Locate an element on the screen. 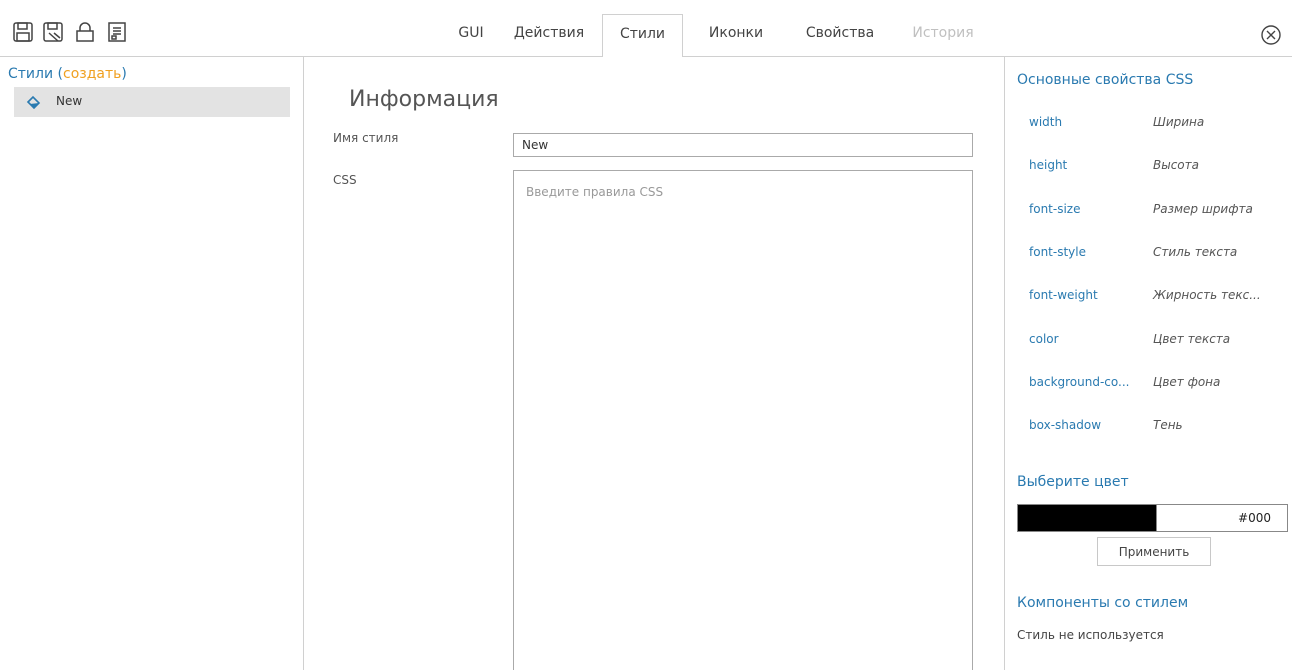 The image size is (1292, 670). css-prop-name: width is located at coordinates (1046, 122).